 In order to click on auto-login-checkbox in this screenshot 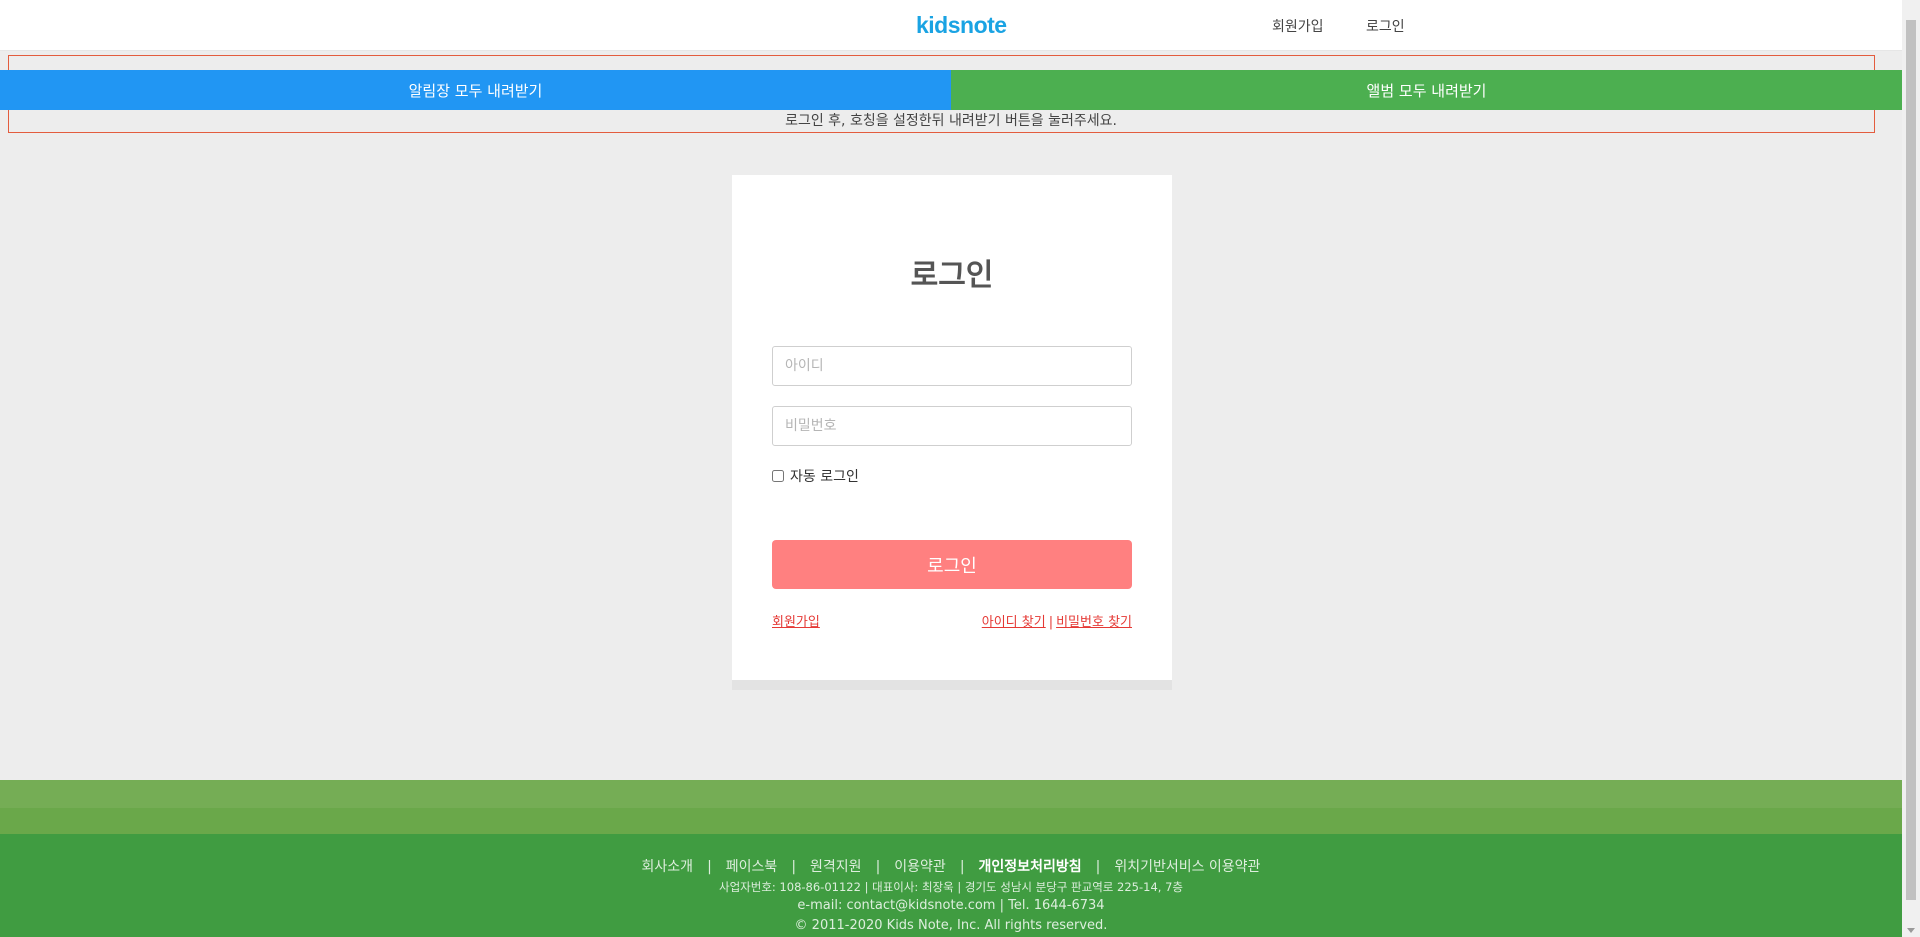, I will do `click(778, 476)`.